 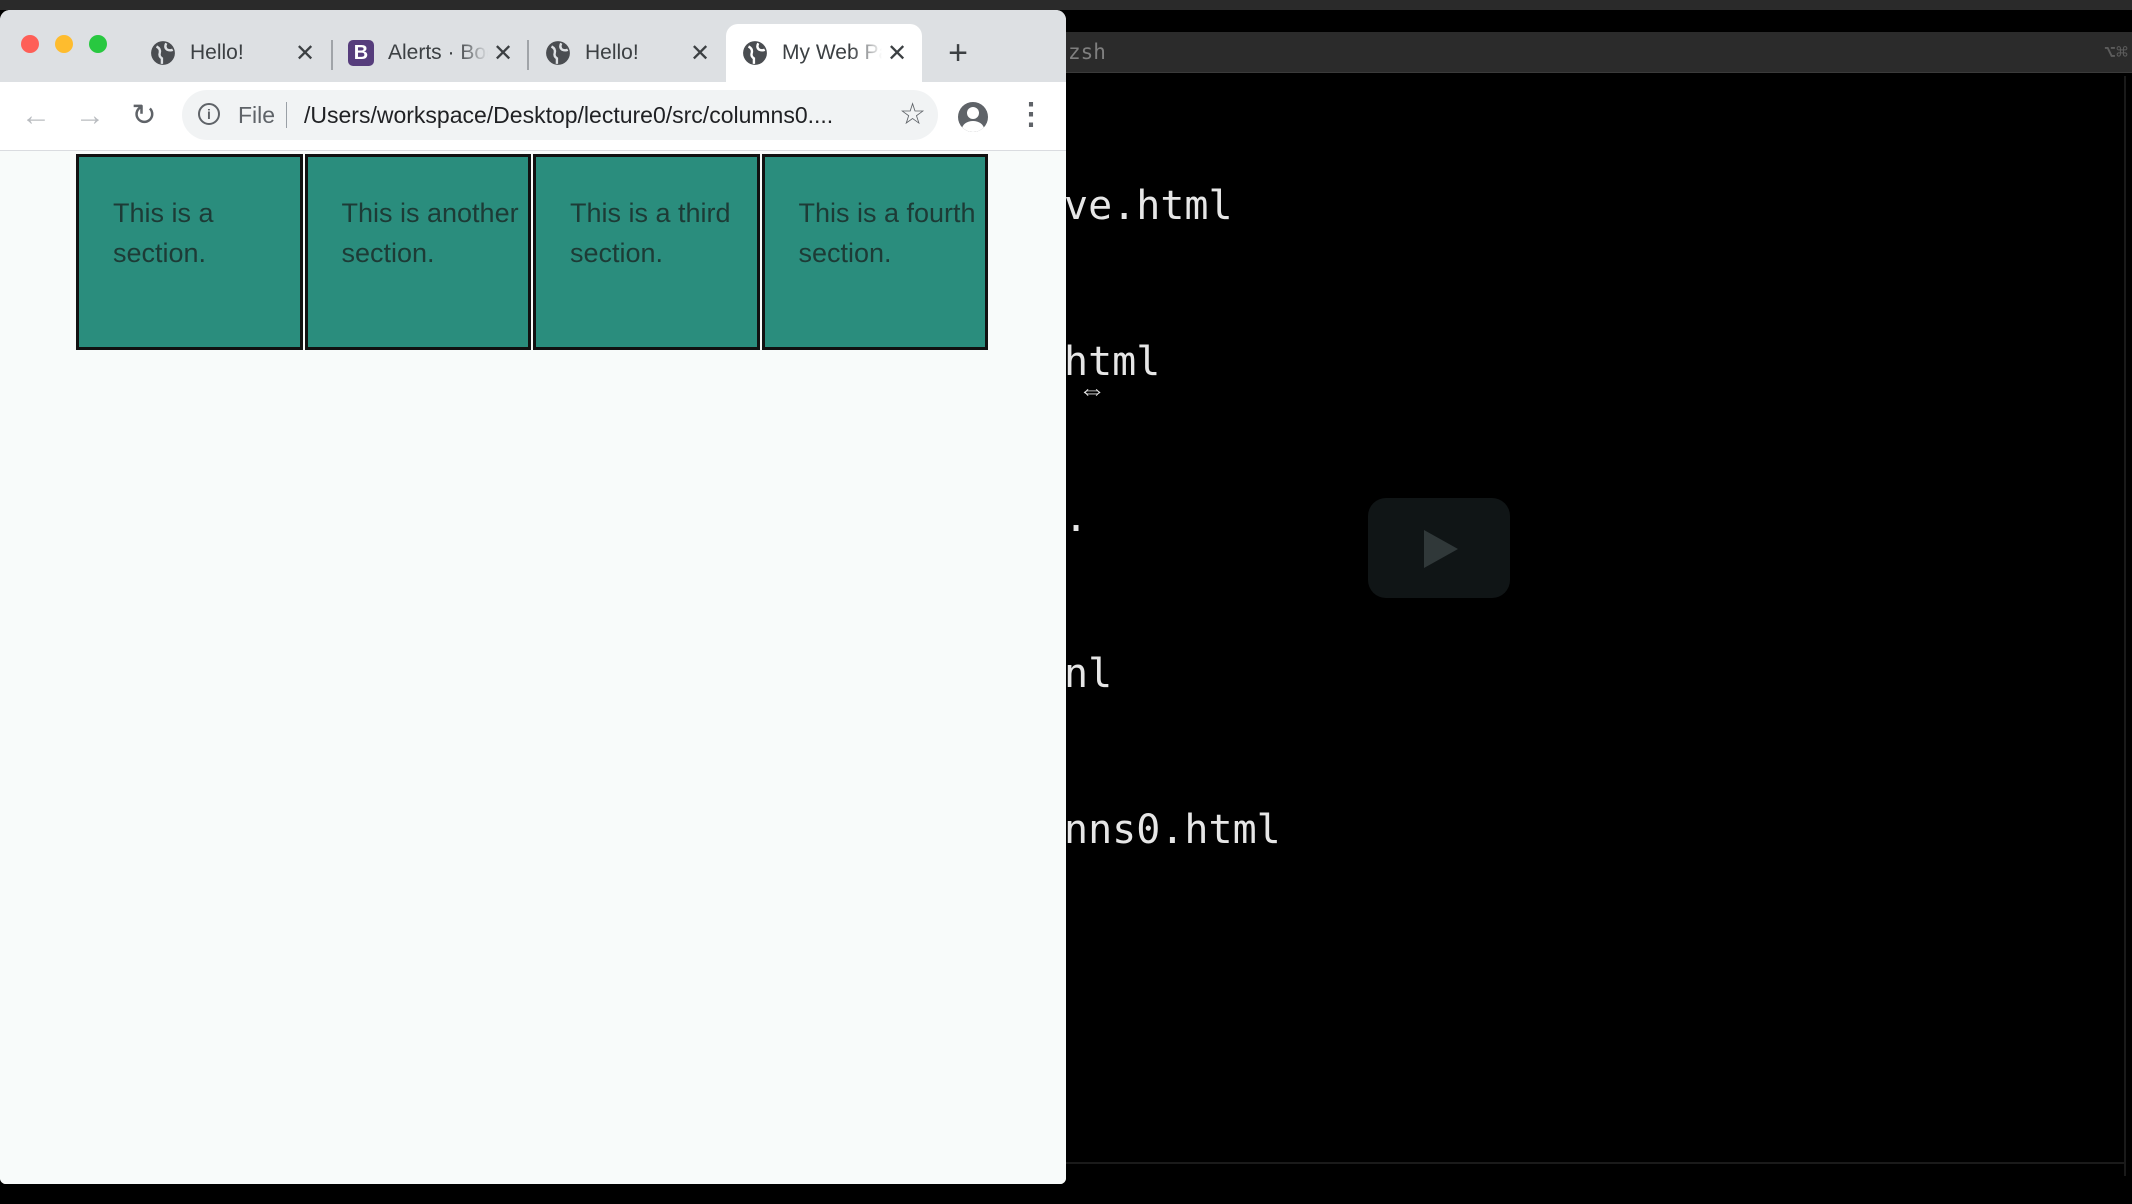 What do you see at coordinates (36, 116) in the screenshot?
I see `back-arrow-icon: ←` at bounding box center [36, 116].